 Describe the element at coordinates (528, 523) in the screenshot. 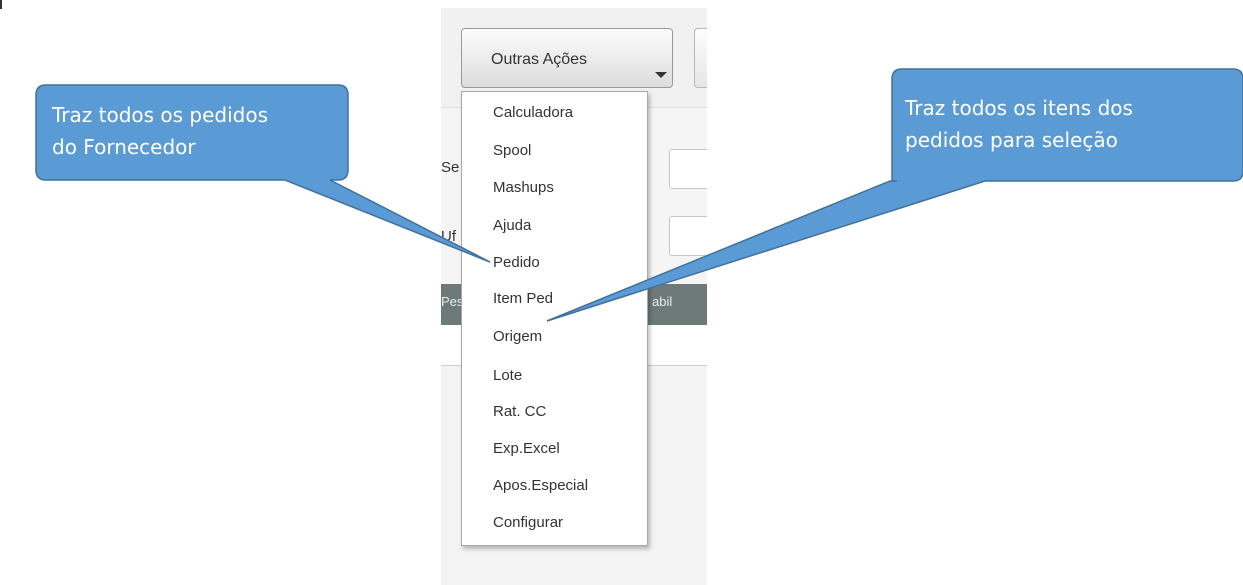

I see `menu-item-configurar: Configurar` at that location.